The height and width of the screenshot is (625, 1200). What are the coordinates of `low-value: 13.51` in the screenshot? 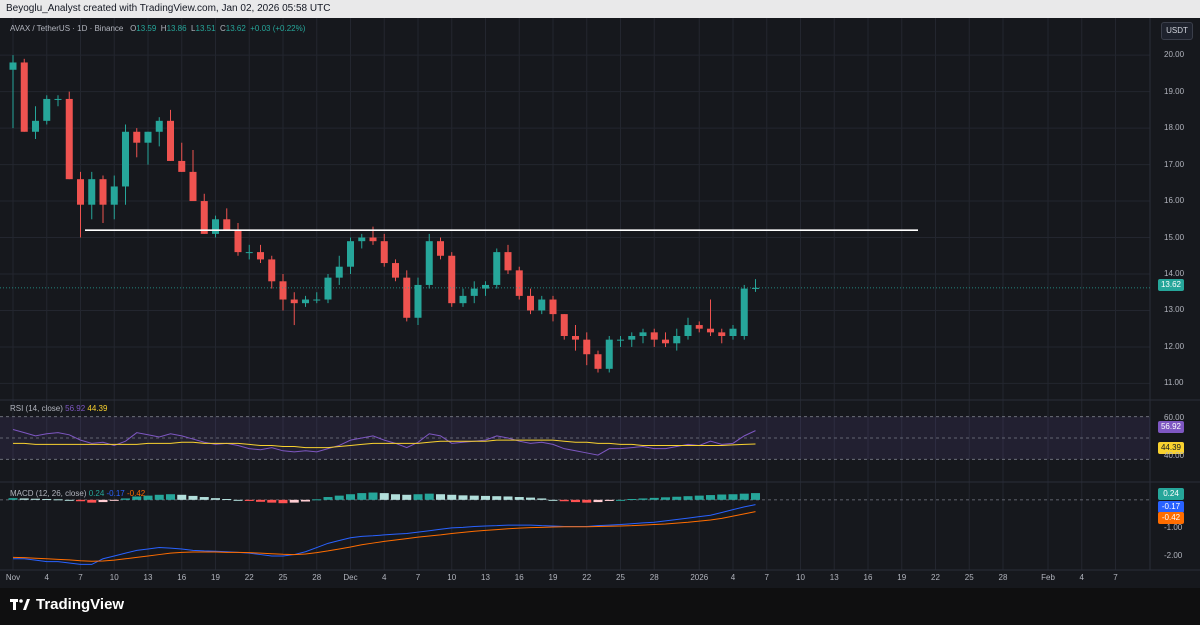 It's located at (205, 28).